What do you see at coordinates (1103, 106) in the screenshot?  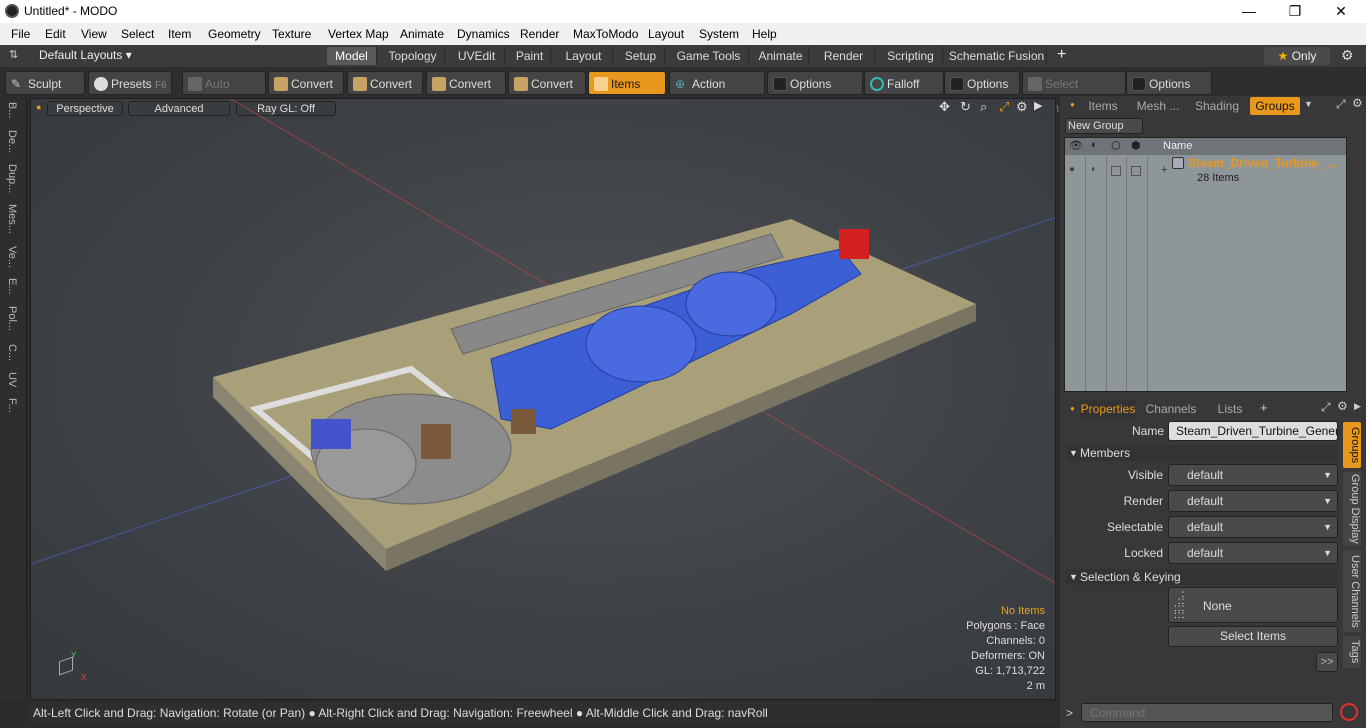 I see `tab-items: Items` at bounding box center [1103, 106].